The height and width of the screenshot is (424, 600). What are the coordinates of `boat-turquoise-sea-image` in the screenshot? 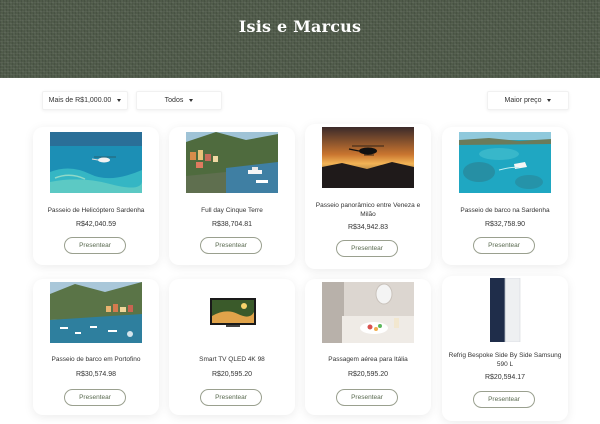 It's located at (505, 162).